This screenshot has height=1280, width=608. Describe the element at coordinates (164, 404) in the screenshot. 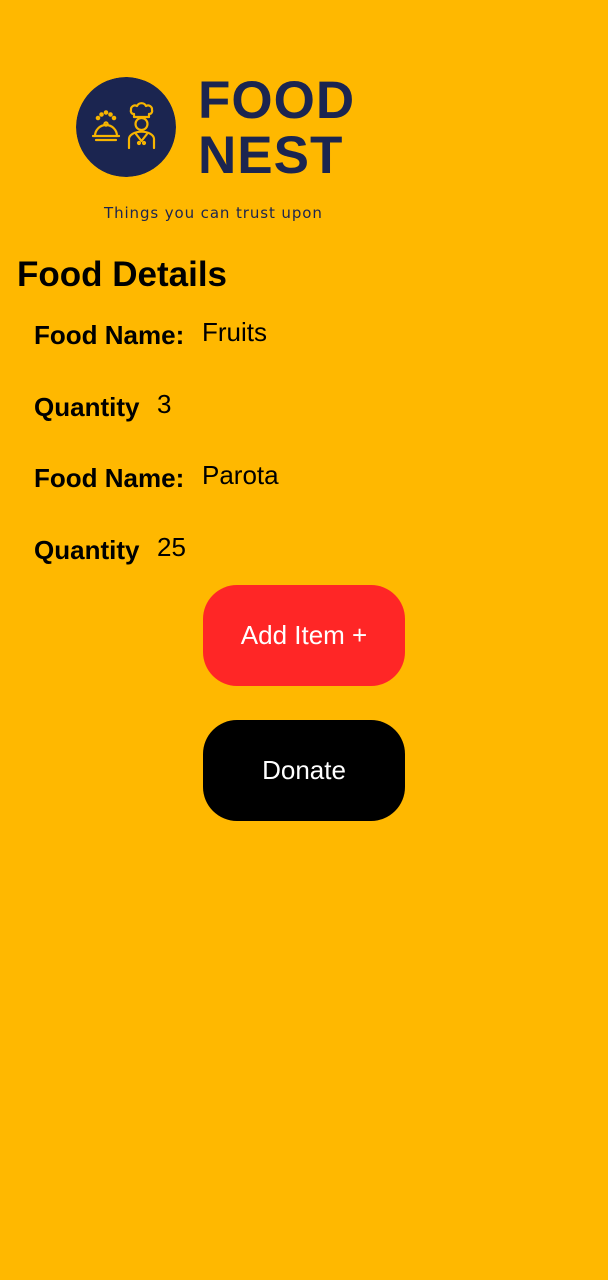

I see `quantity-value: 3` at that location.